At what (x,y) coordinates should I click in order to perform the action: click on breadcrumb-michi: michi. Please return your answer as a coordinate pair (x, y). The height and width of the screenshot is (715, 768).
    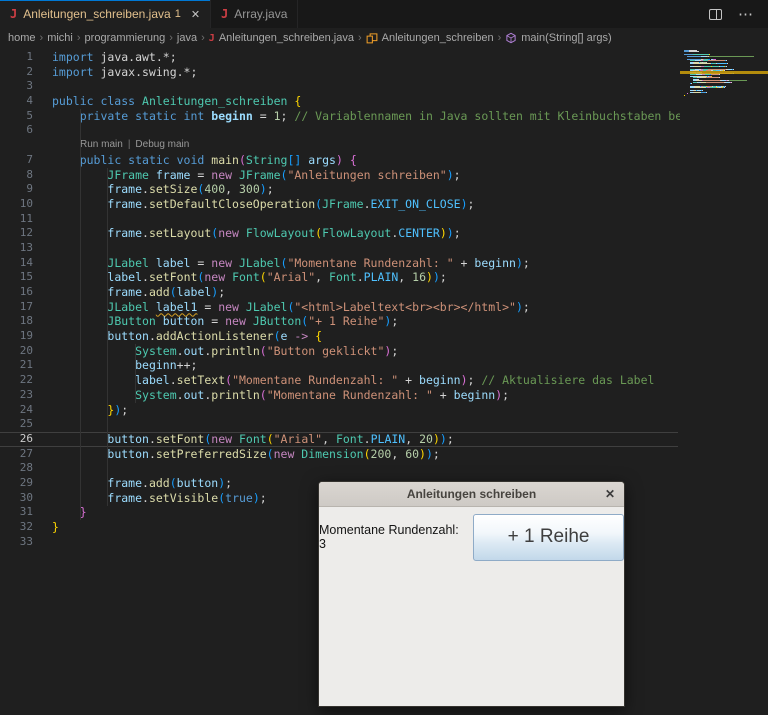
    Looking at the image, I should click on (60, 38).